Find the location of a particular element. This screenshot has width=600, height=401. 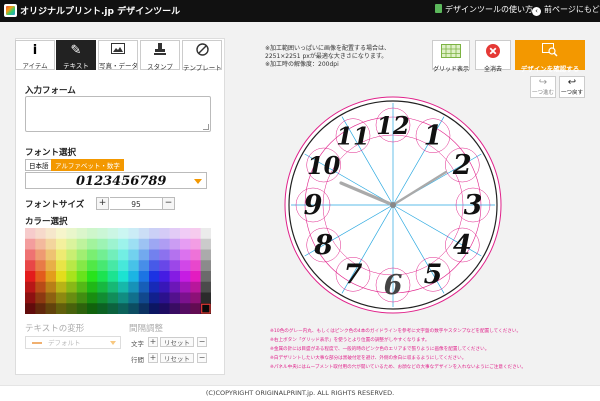

grid-toggle-button: グリッド表示 is located at coordinates (451, 56).